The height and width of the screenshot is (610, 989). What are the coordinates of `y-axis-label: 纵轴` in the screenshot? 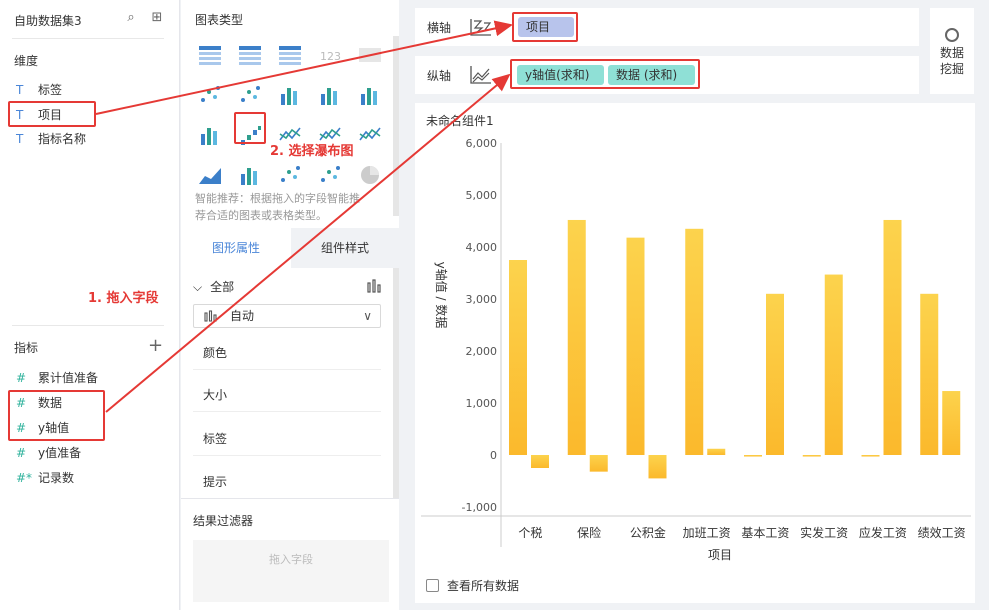 It's located at (439, 76).